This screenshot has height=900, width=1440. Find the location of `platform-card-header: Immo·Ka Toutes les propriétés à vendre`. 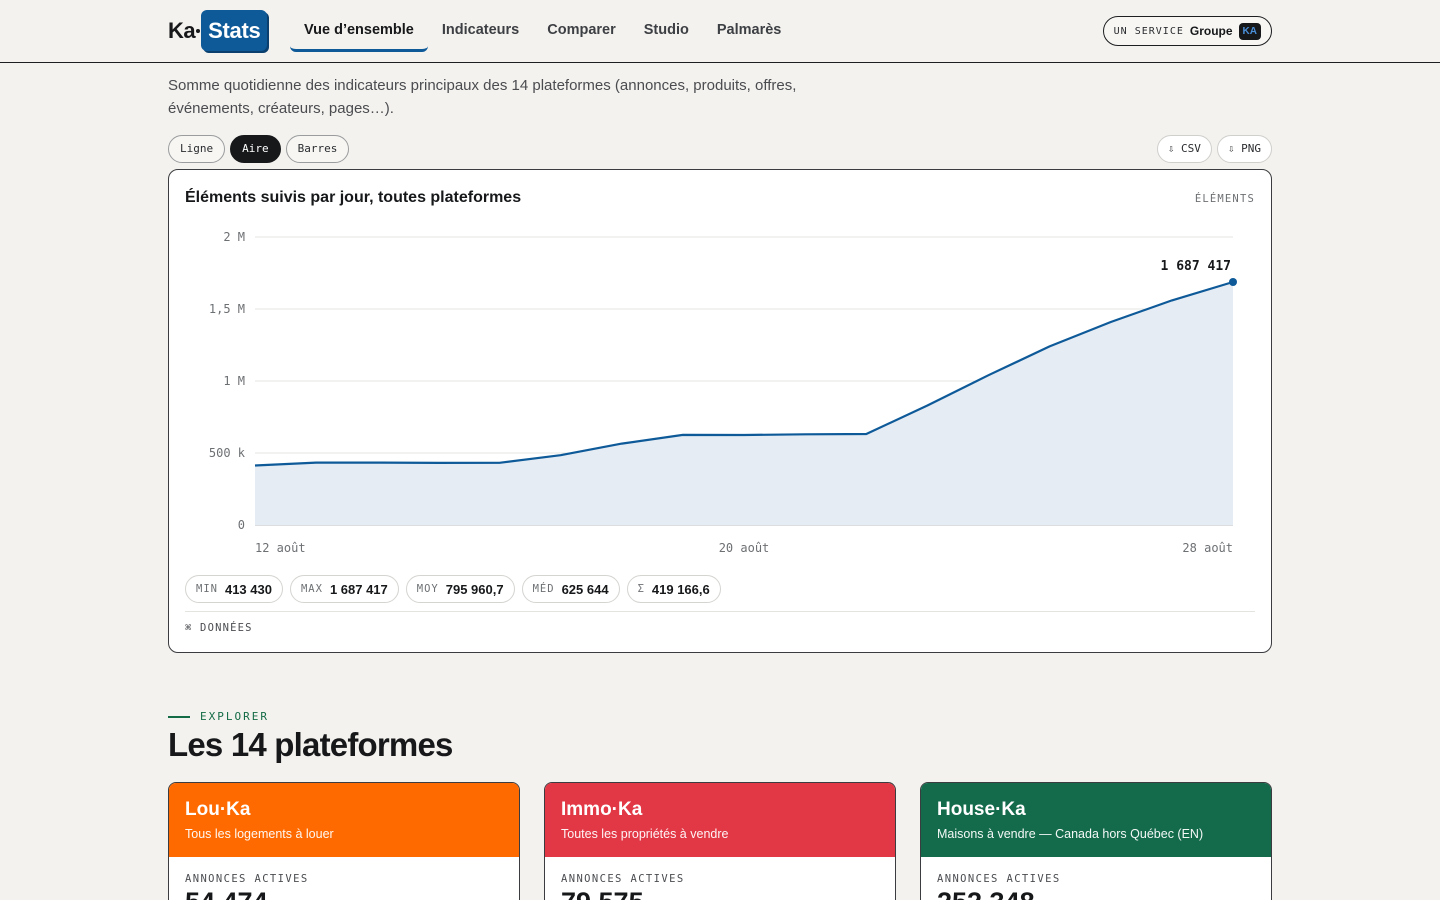

platform-card-header: Immo·Ka Toutes les propriétés à vendre is located at coordinates (720, 820).